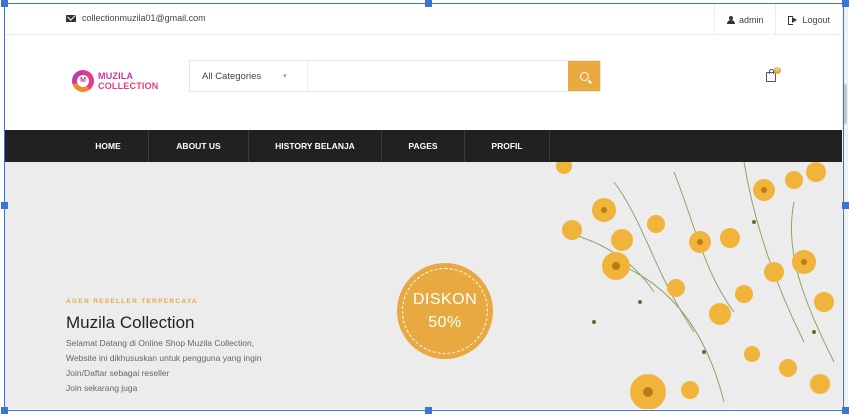  I want to click on cart-button: 0, so click(773, 75).